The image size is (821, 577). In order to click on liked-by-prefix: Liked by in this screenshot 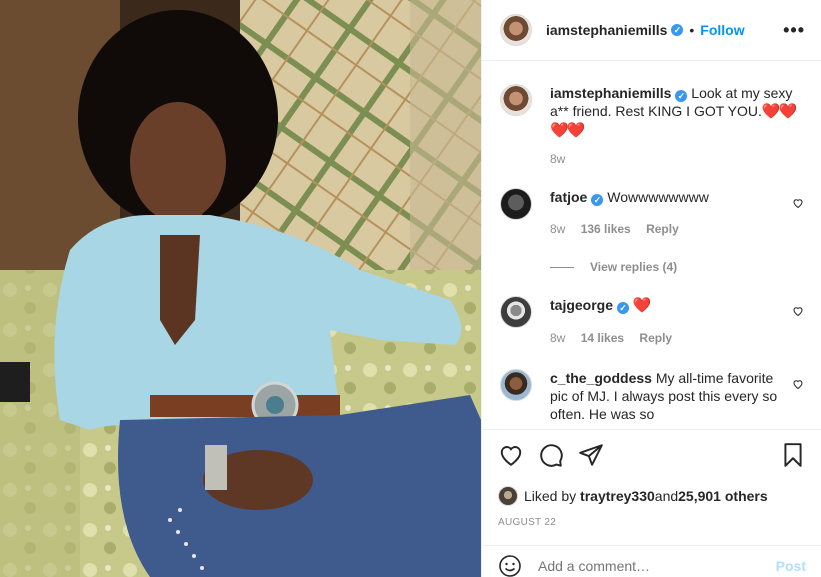, I will do `click(550, 496)`.